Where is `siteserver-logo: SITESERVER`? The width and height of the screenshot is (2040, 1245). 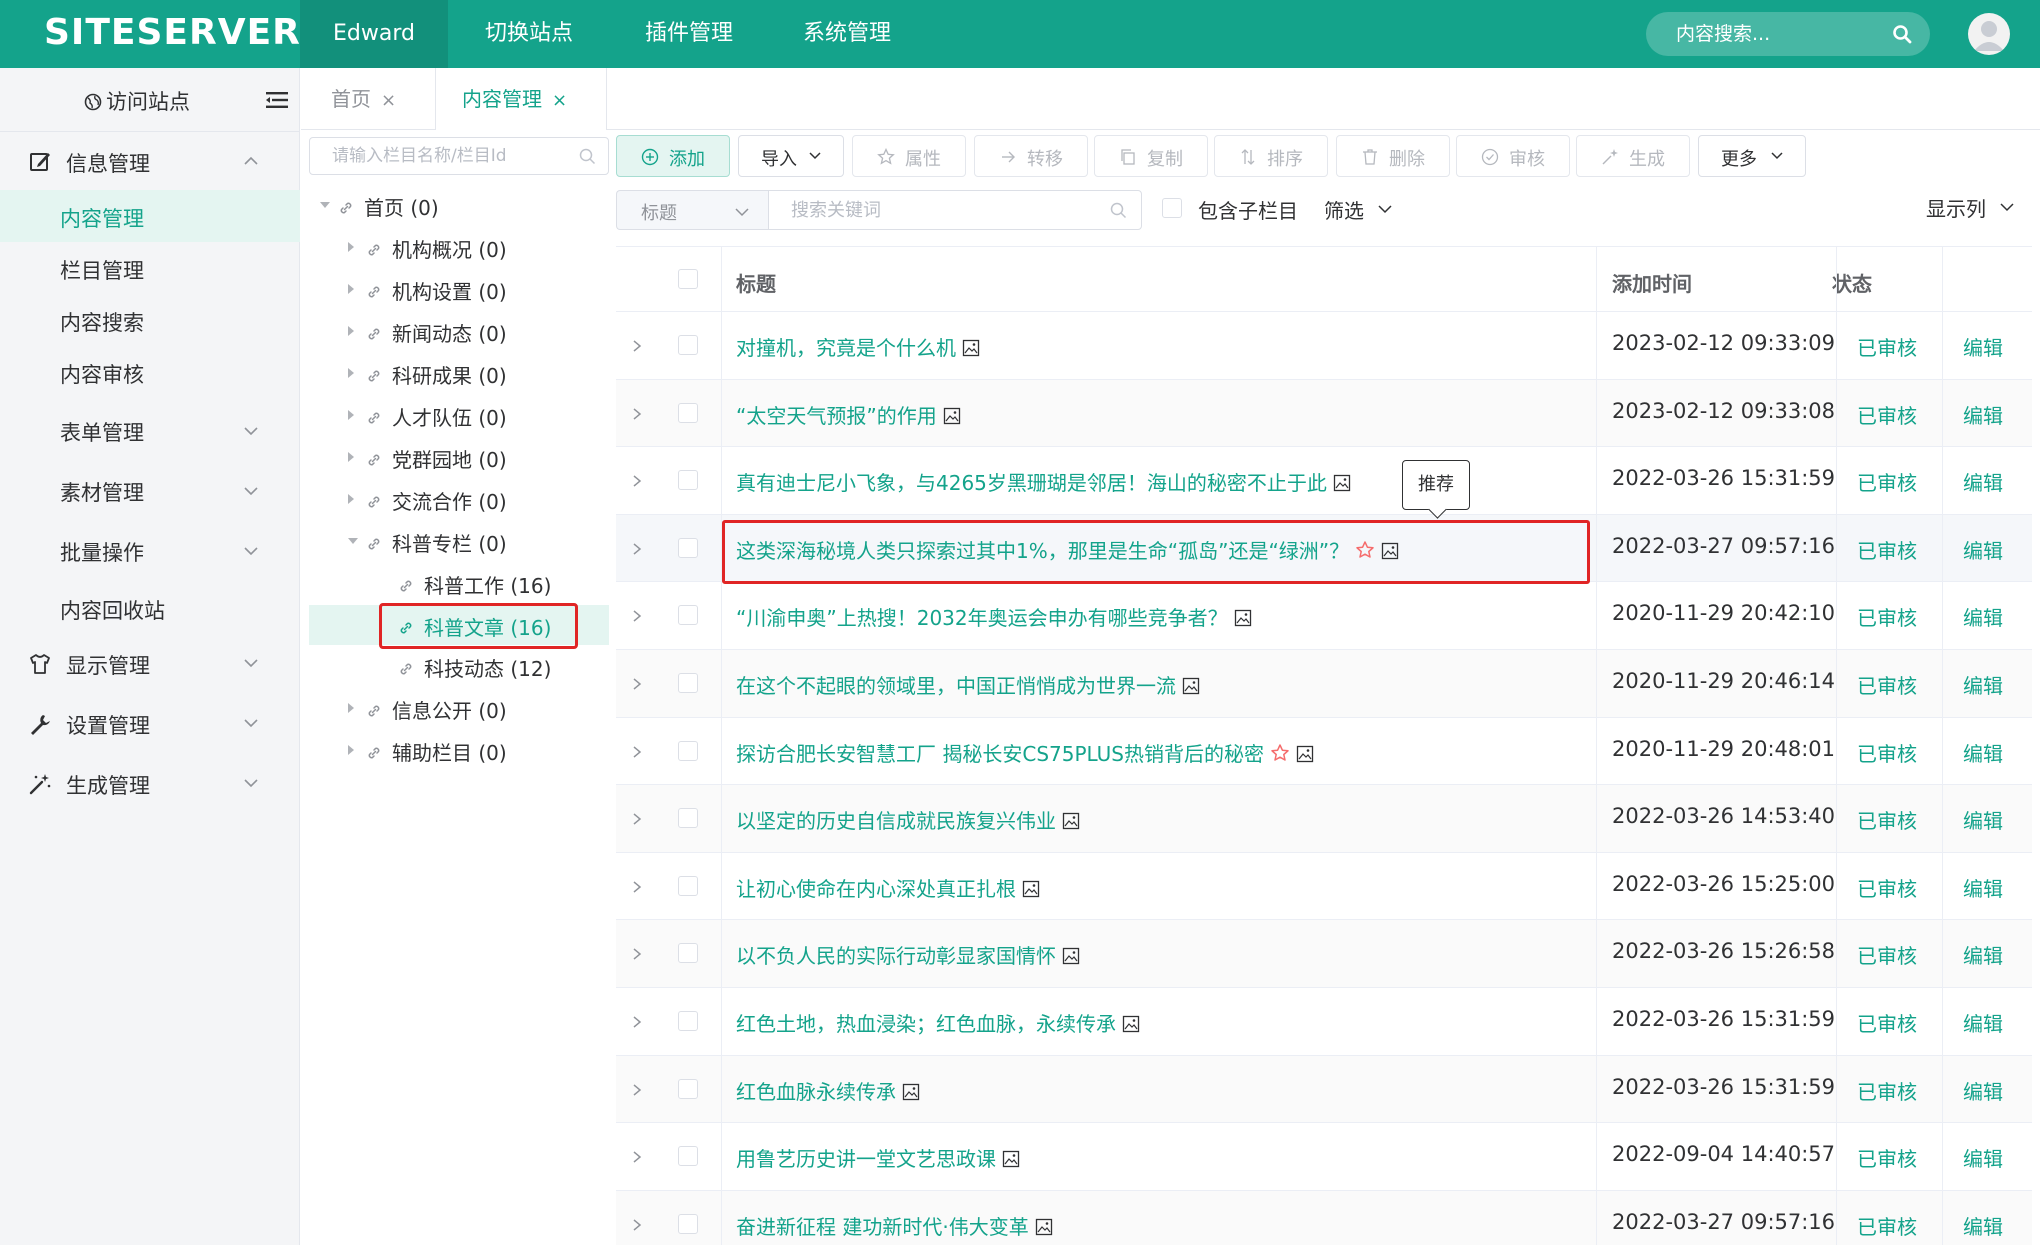
siteserver-logo: SITESERVER is located at coordinates (172, 32).